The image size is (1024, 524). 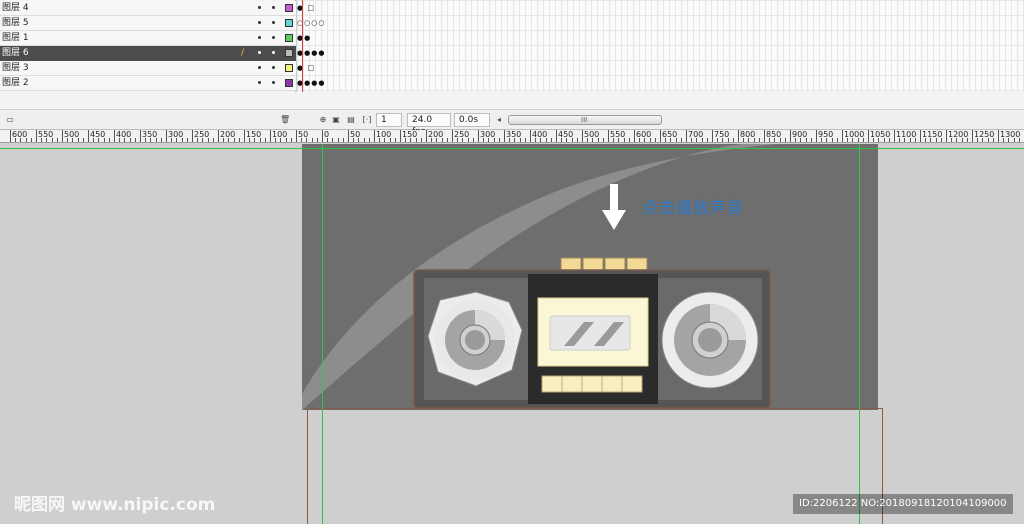 What do you see at coordinates (512, 101) in the screenshot?
I see `timeline-spacer` at bounding box center [512, 101].